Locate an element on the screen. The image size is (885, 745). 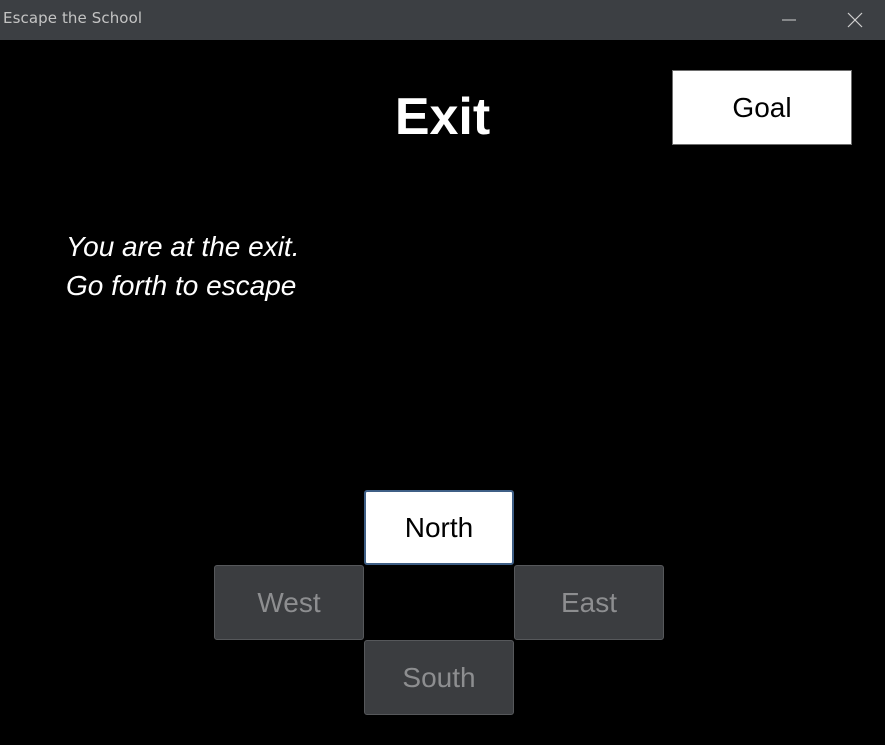
south-button: South is located at coordinates (439, 677).